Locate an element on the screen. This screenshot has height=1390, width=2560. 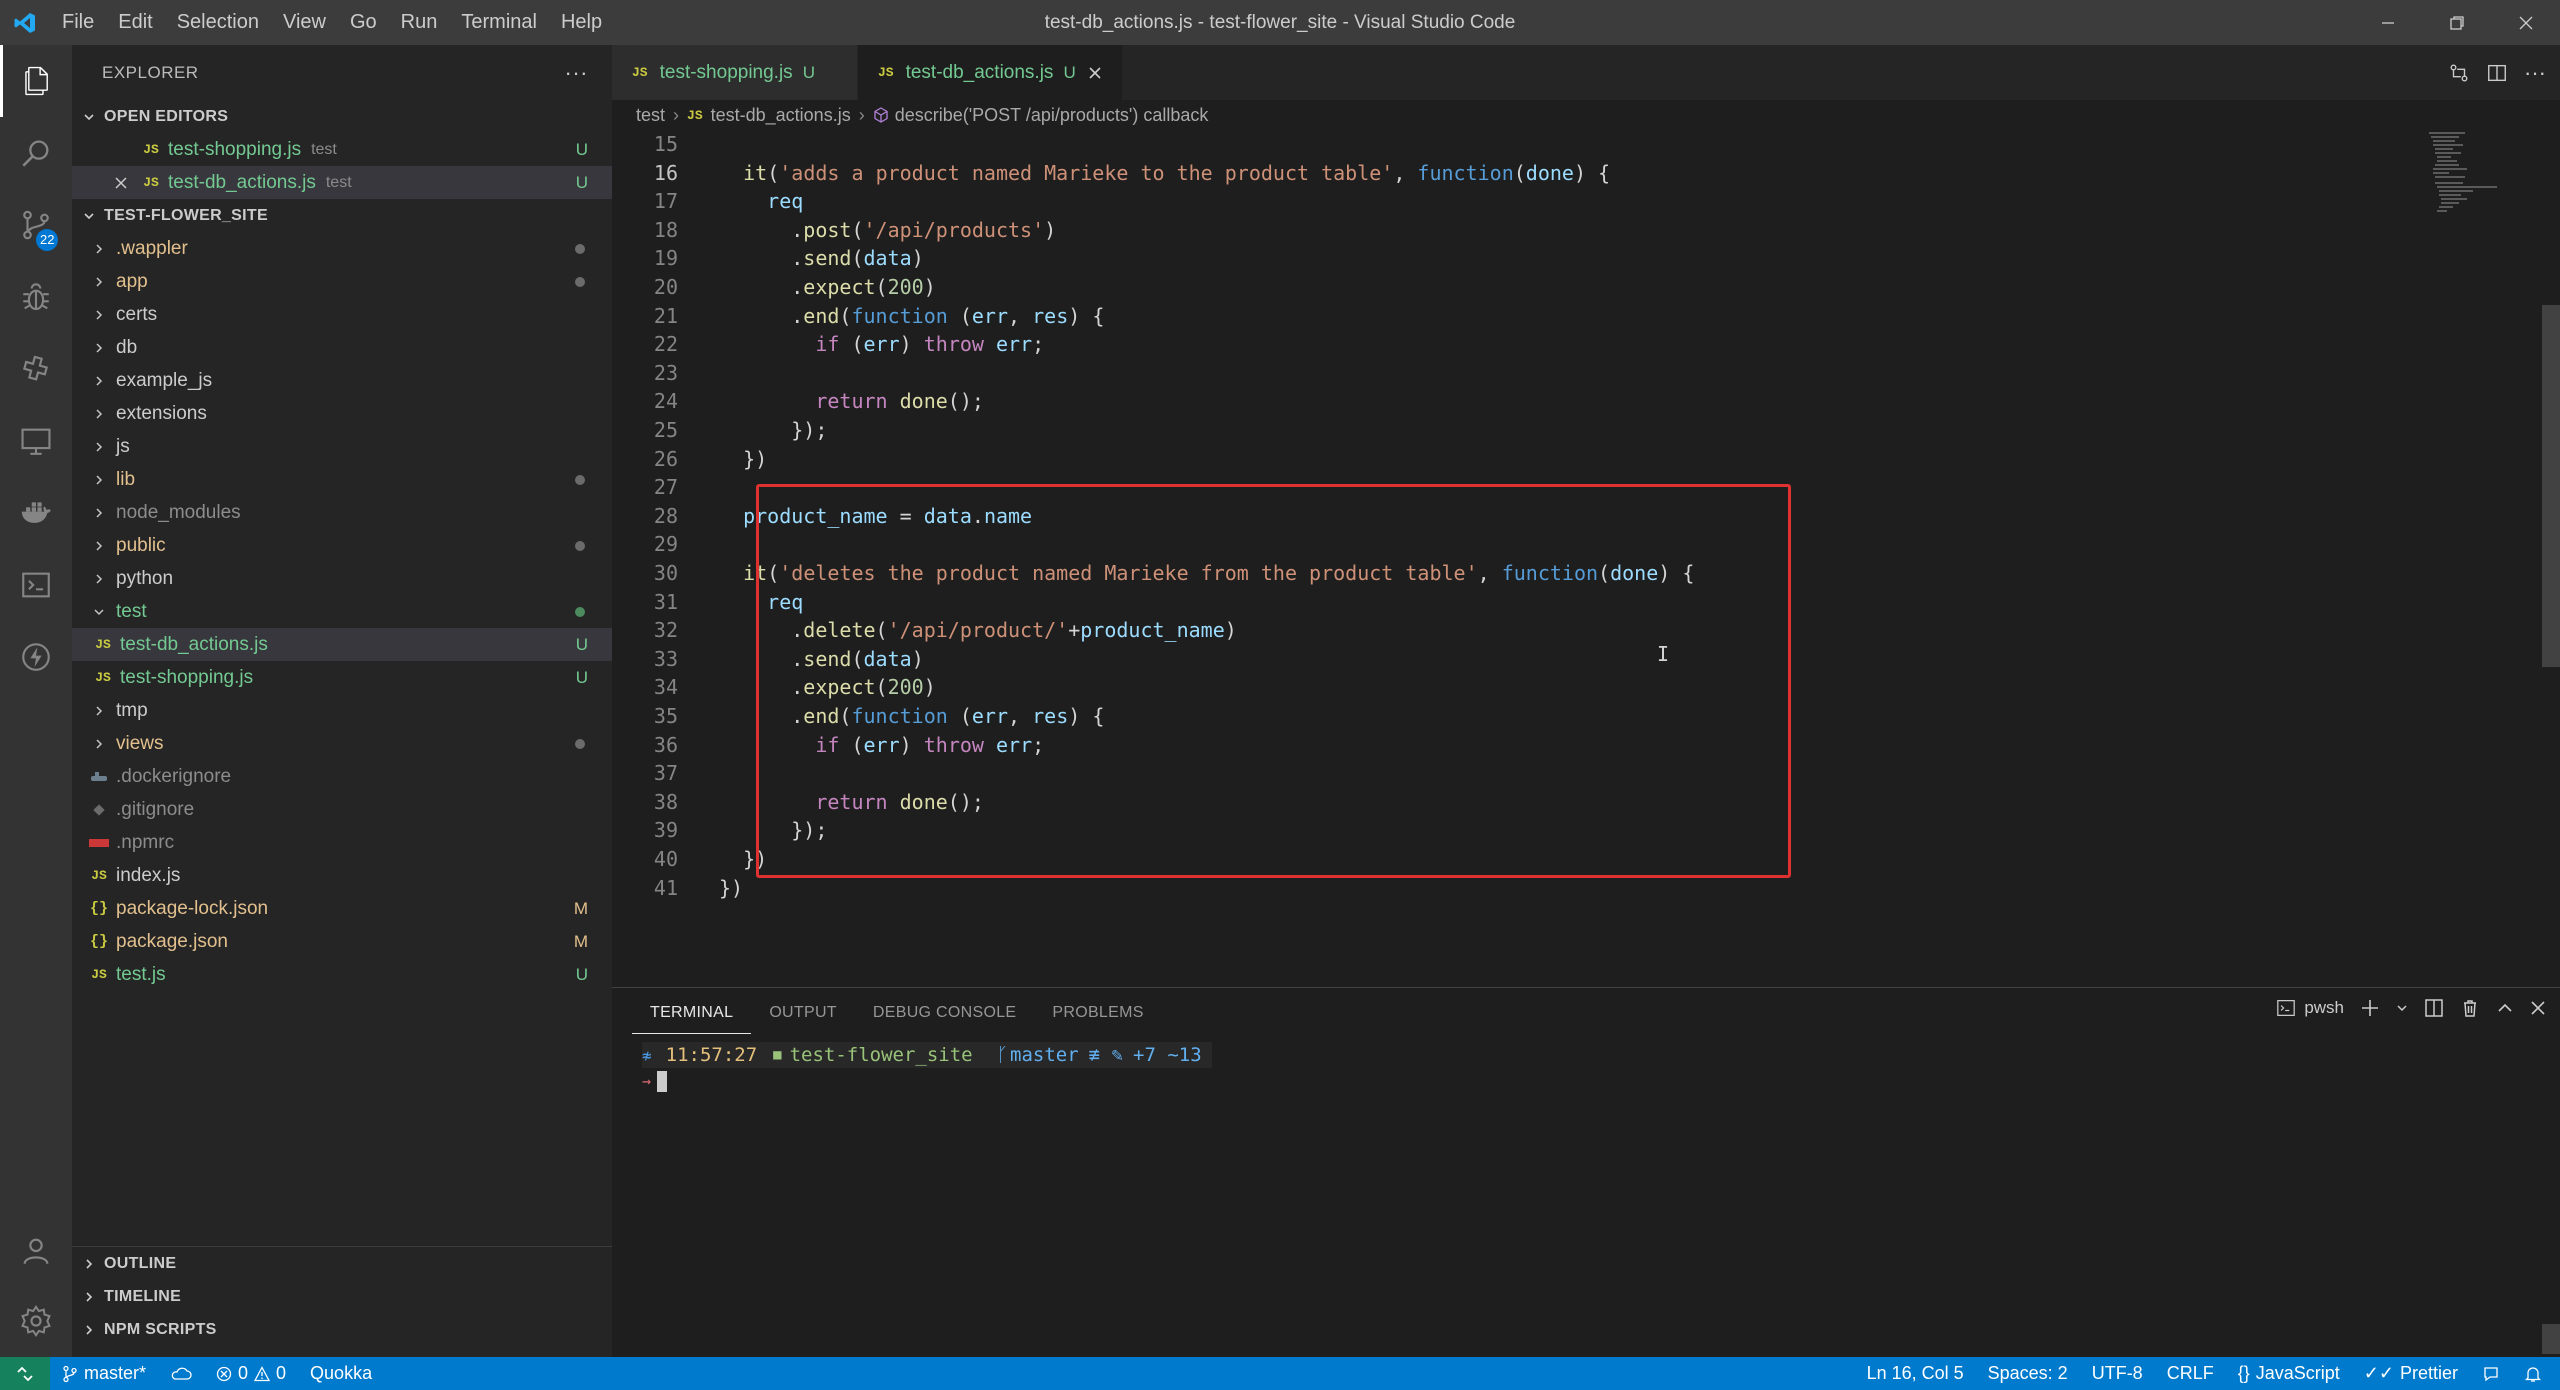
file-item: JS test.js U is located at coordinates (342, 974).